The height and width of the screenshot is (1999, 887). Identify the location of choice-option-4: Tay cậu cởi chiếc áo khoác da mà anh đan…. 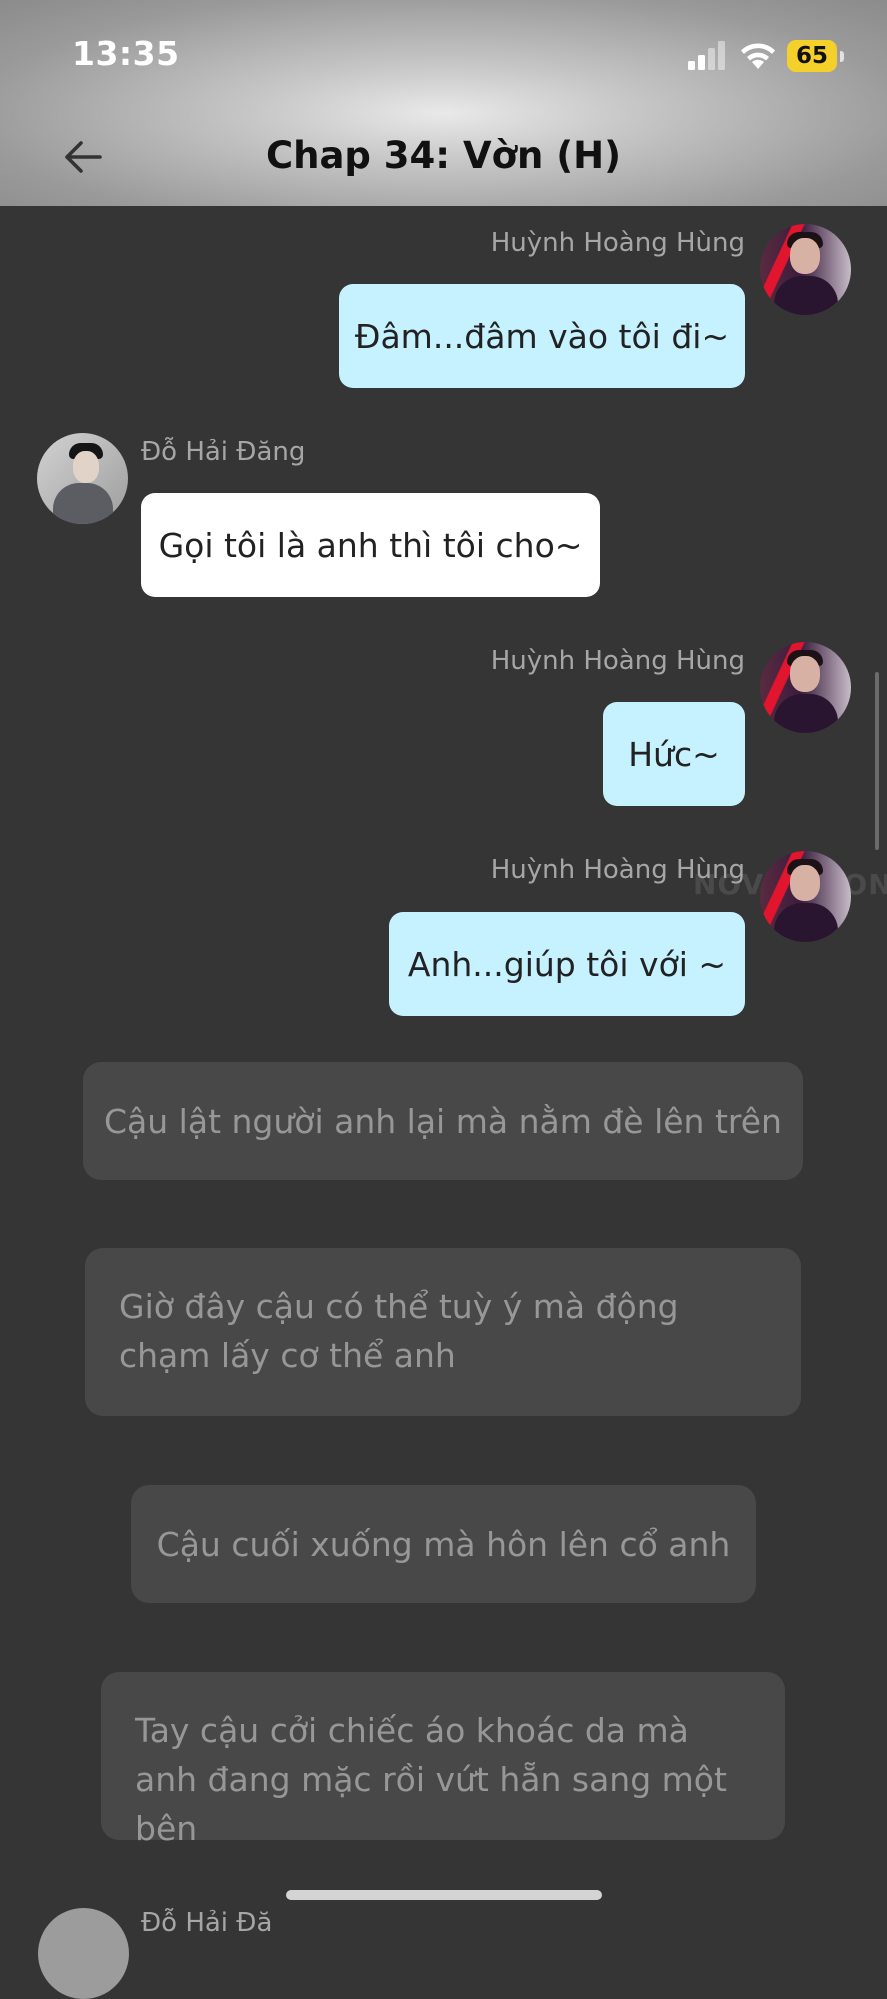
(443, 1760).